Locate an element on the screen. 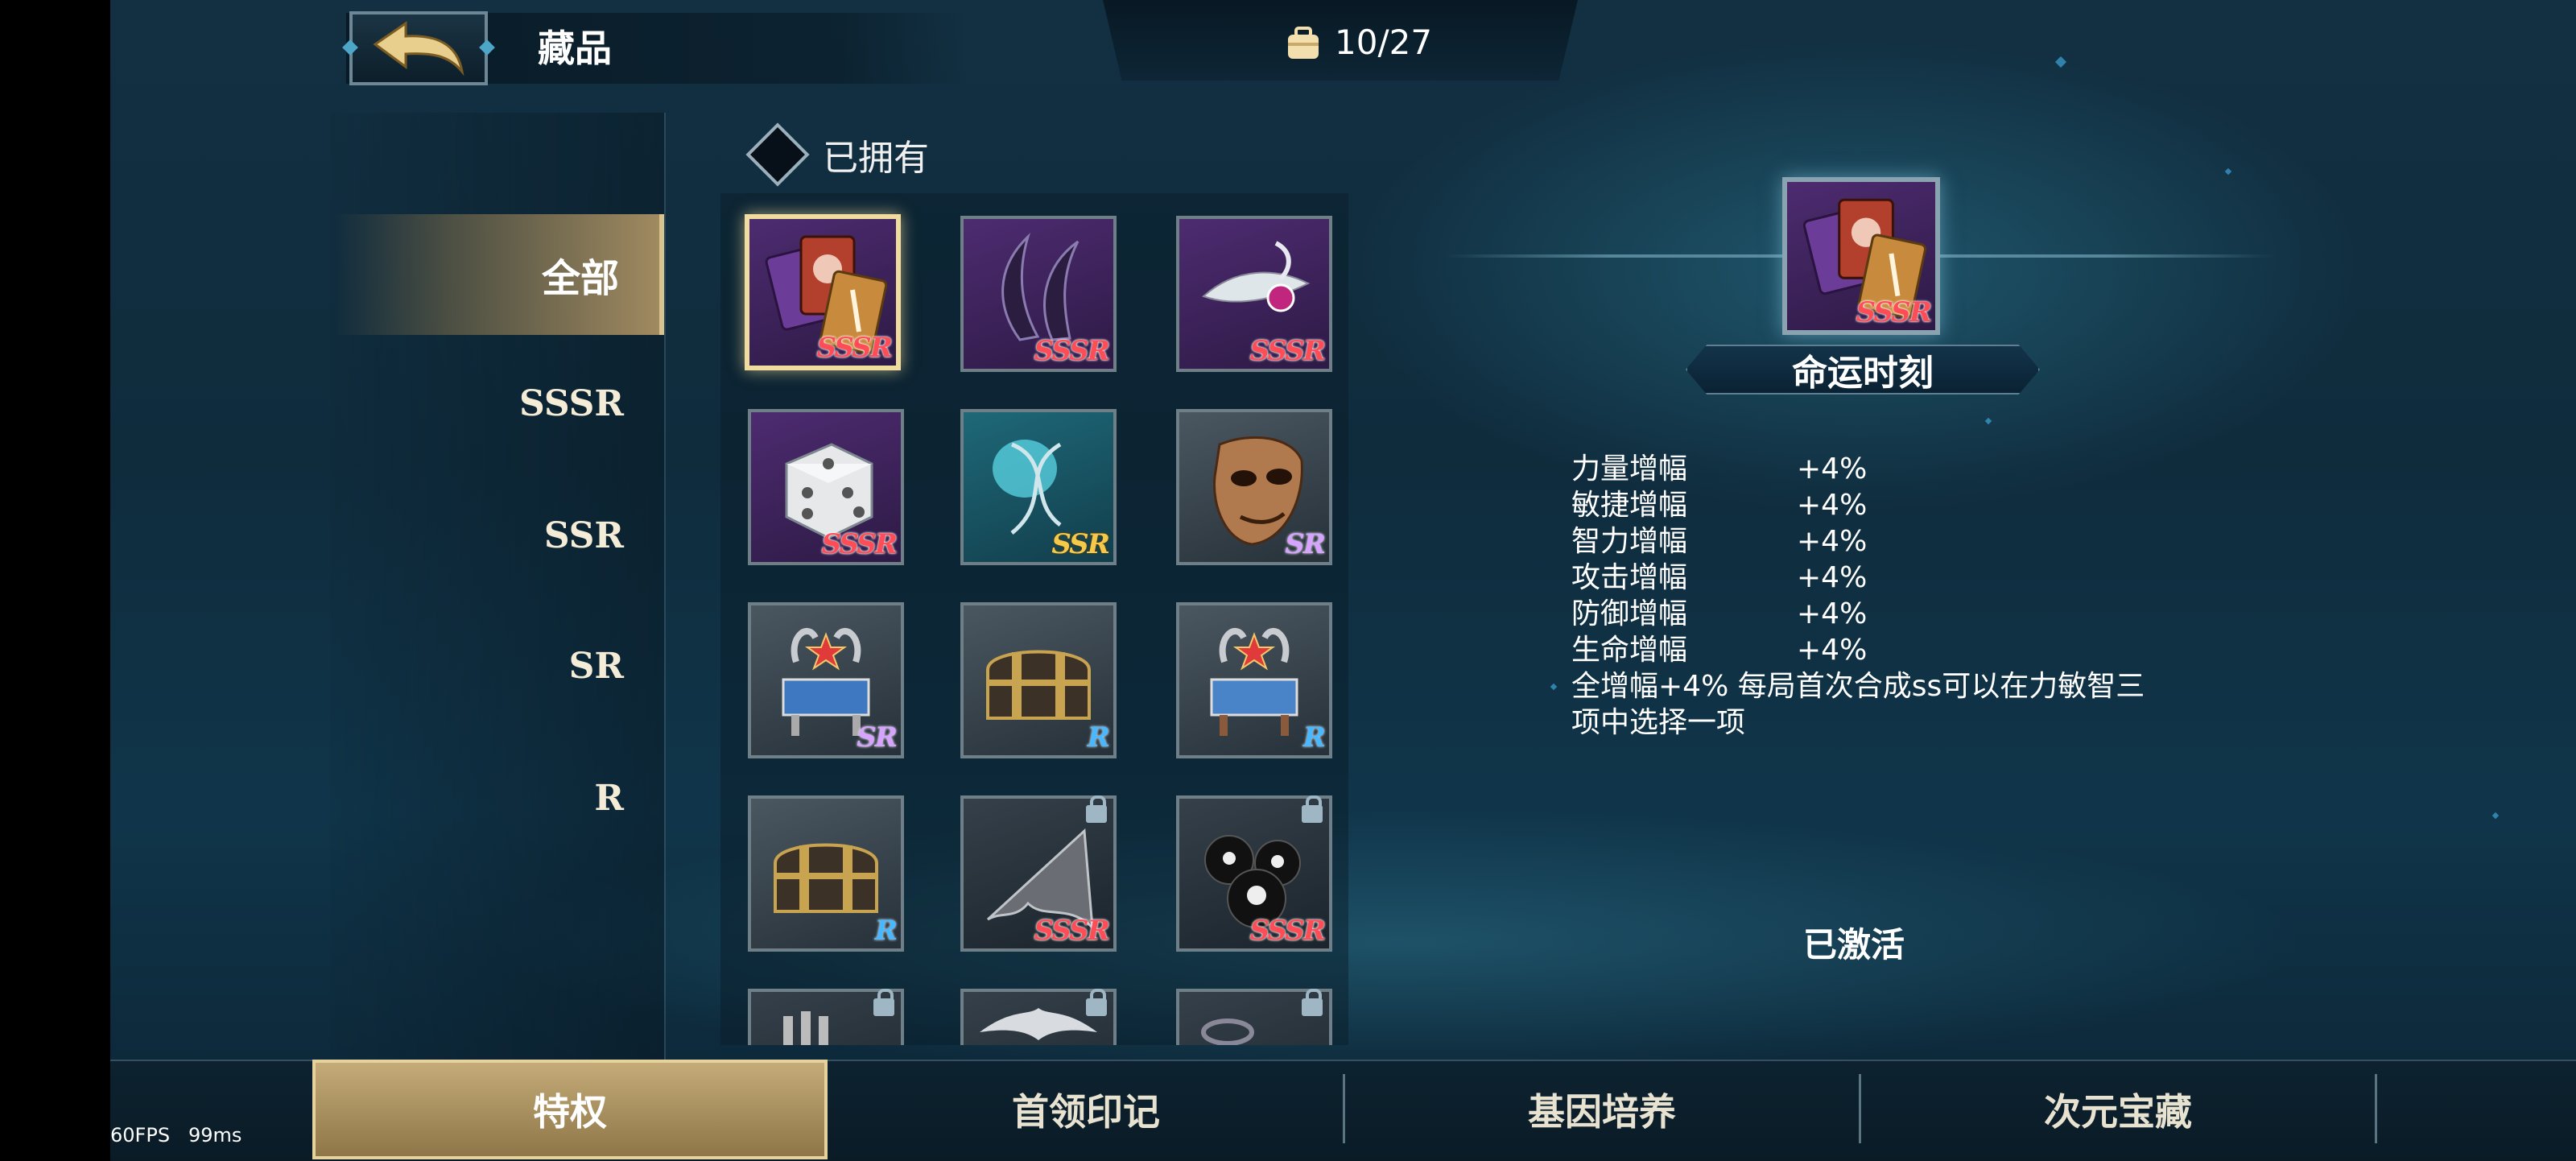 The height and width of the screenshot is (1161, 2576). stat-label: 生命增幅 is located at coordinates (1629, 650).